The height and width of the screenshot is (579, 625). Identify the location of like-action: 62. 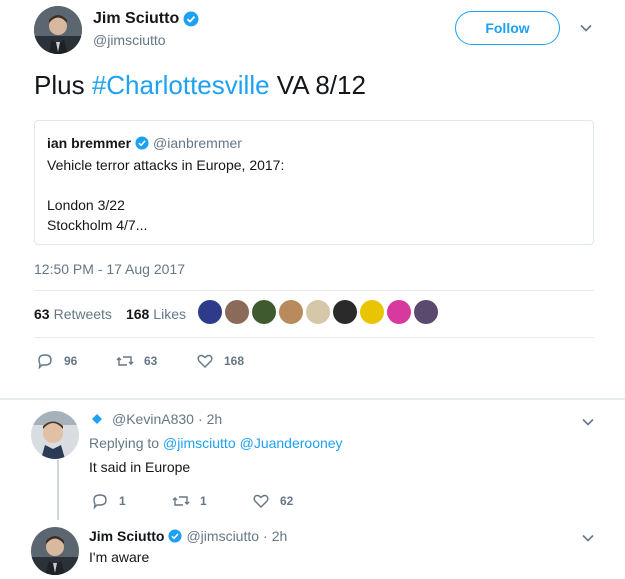
(272, 501).